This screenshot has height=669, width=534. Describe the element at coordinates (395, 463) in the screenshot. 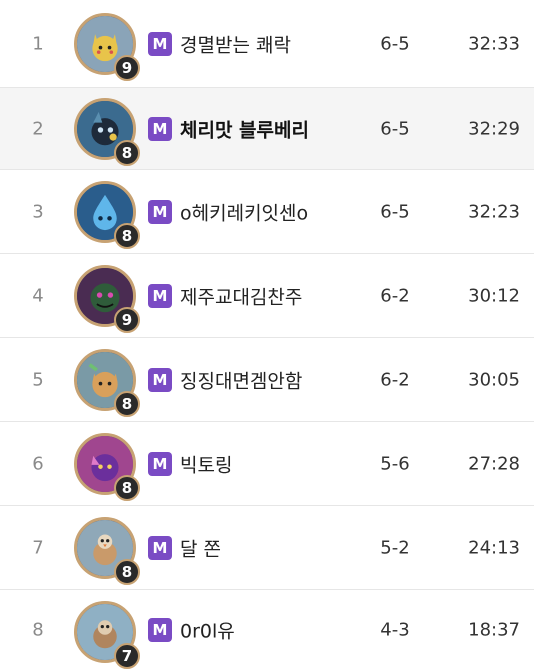

I see `stage-value: 5-6` at that location.